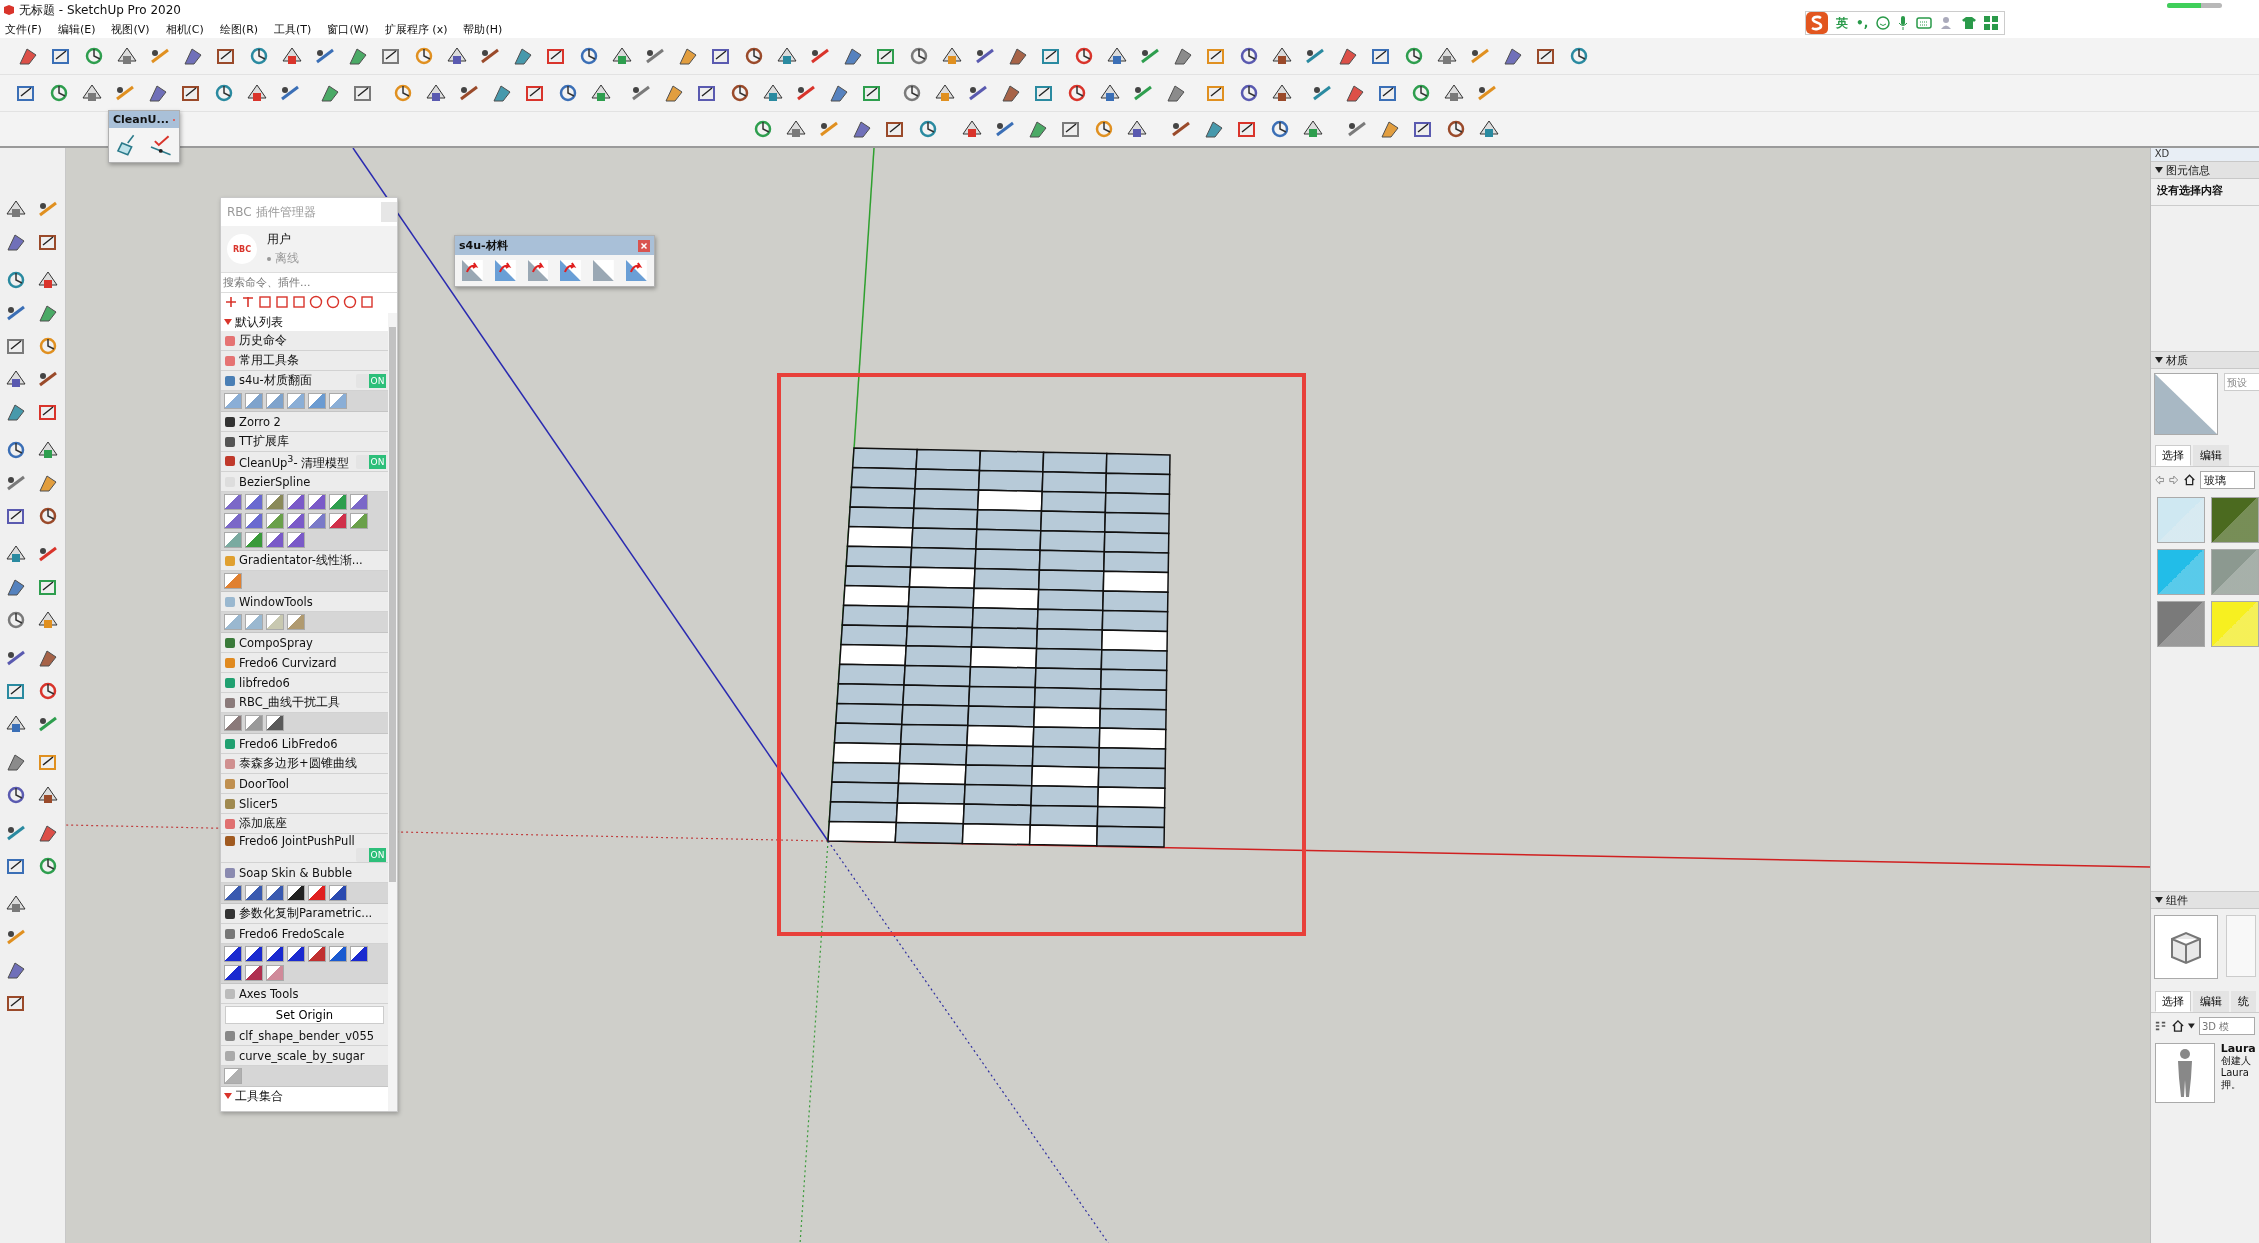 The image size is (2259, 1243). I want to click on shirt-icon, so click(1969, 23).